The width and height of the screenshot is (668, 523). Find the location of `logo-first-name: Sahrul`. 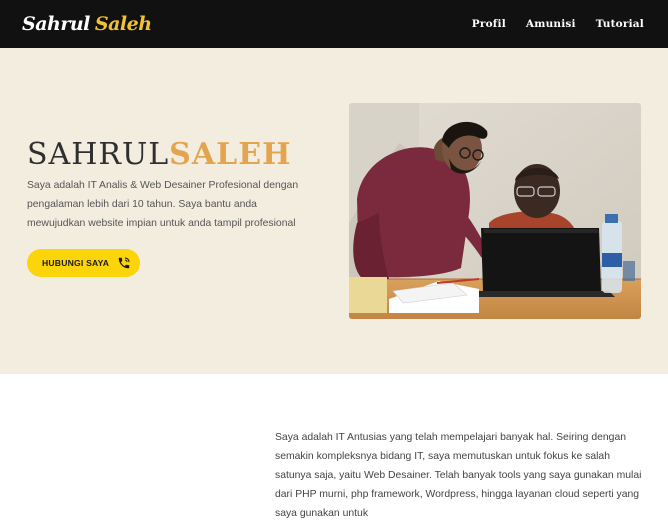

logo-first-name: Sahrul is located at coordinates (56, 24).